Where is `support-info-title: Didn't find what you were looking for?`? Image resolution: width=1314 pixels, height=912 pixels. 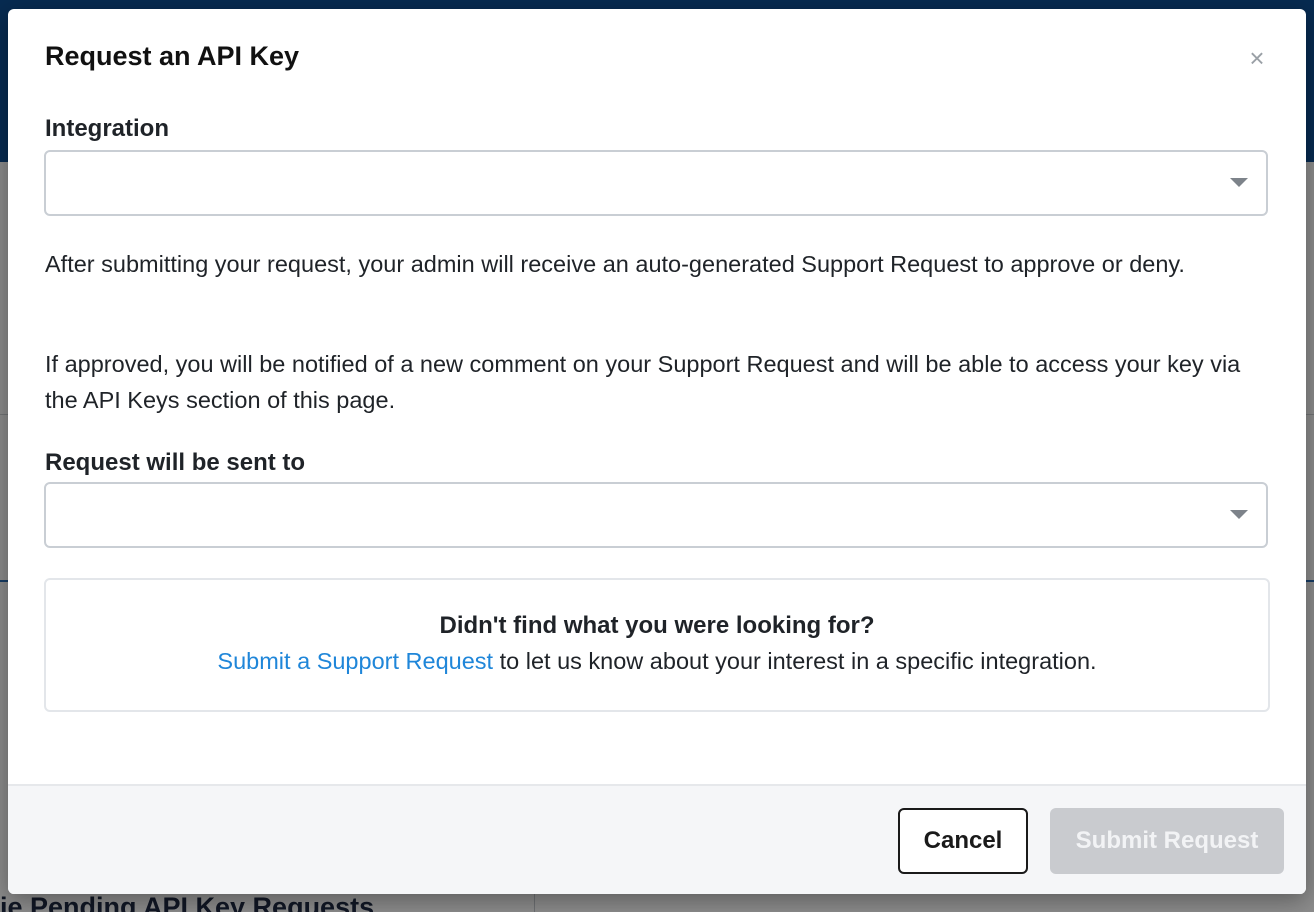 support-info-title: Didn't find what you were looking for? is located at coordinates (657, 625).